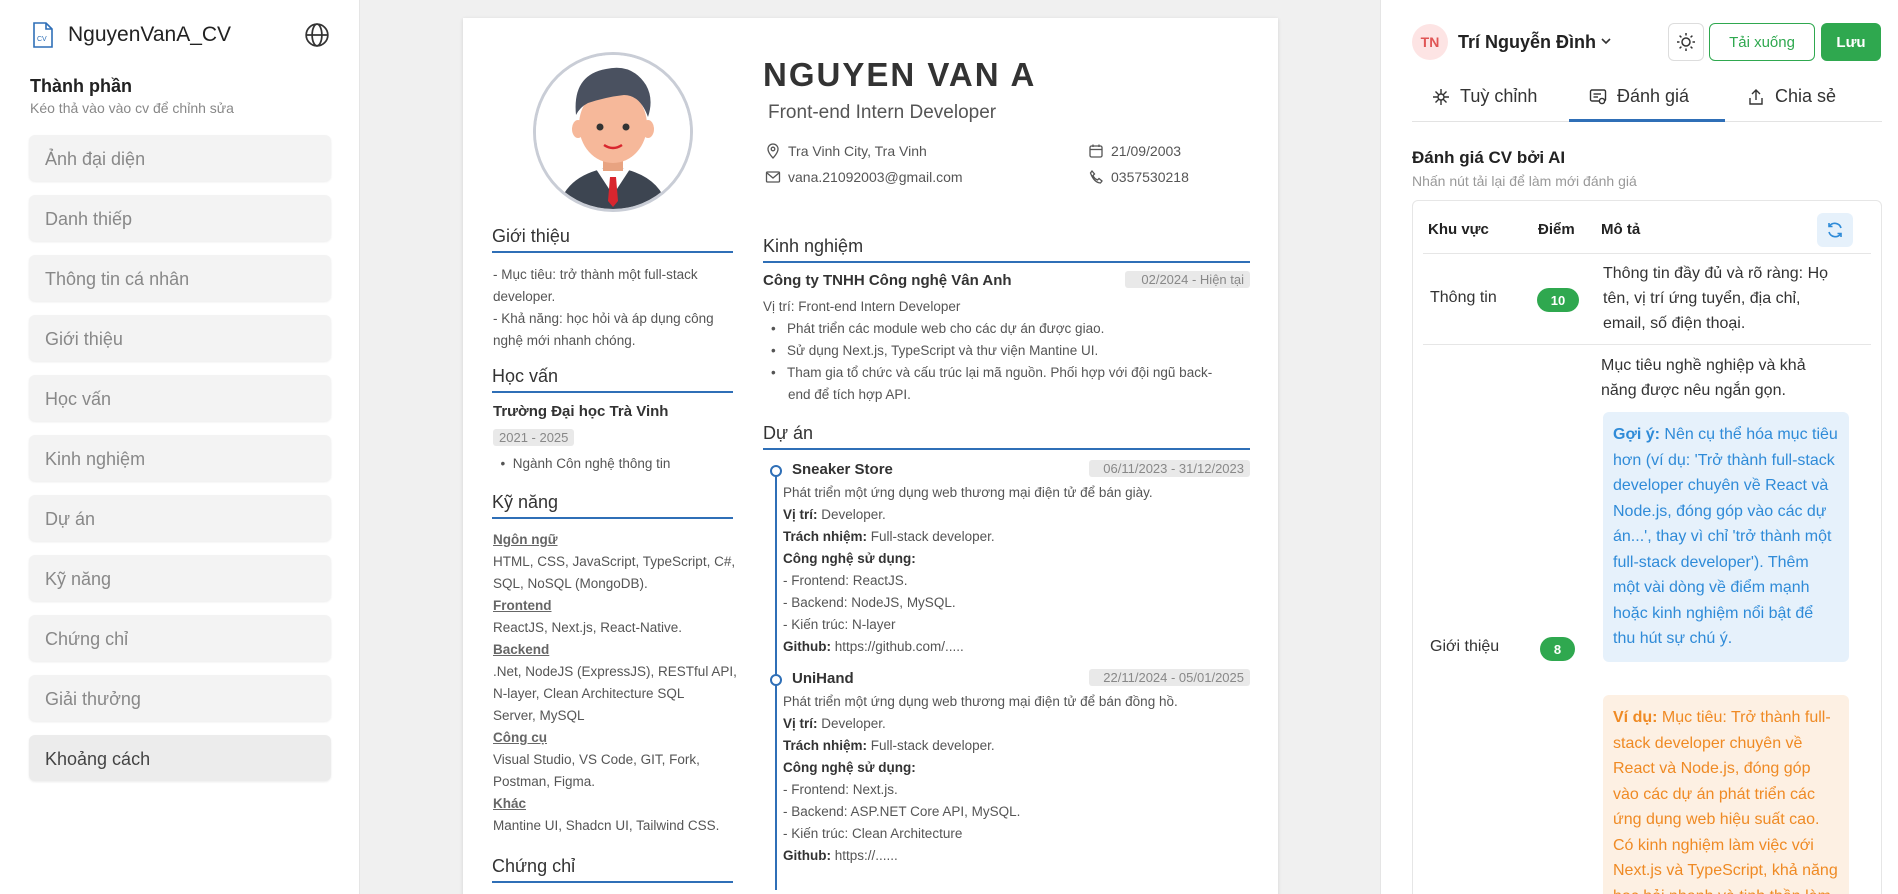 The image size is (1898, 894). I want to click on save-button: Lưu, so click(1851, 42).